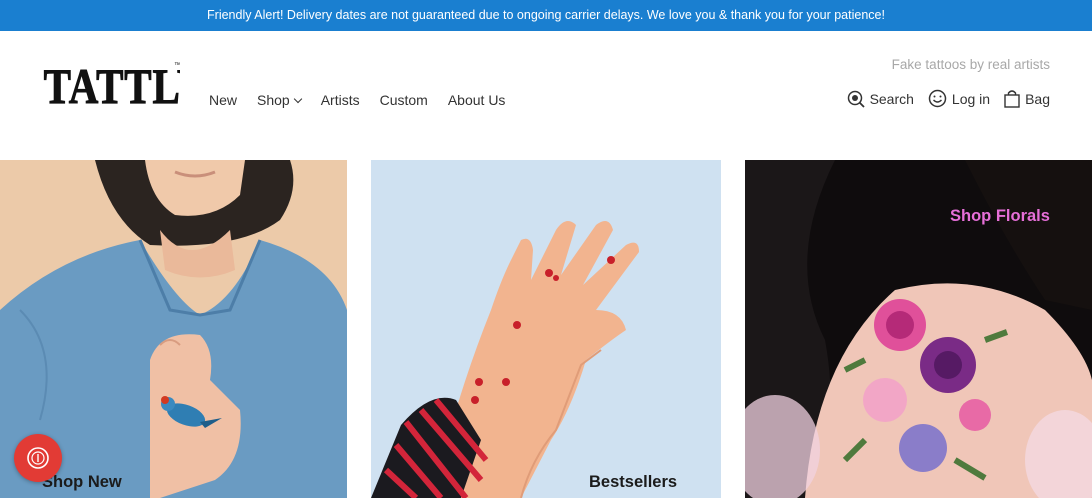 The height and width of the screenshot is (498, 1092). I want to click on nav-shop-label: Shop, so click(273, 100).